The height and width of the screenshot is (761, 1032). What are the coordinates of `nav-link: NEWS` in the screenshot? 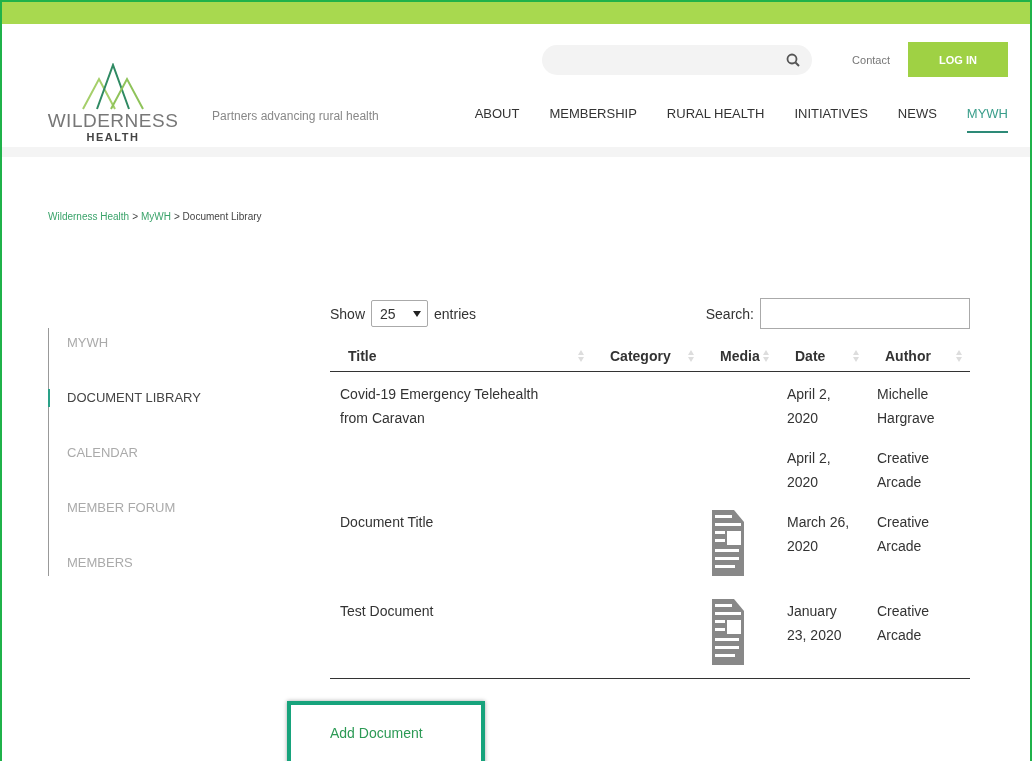 It's located at (917, 119).